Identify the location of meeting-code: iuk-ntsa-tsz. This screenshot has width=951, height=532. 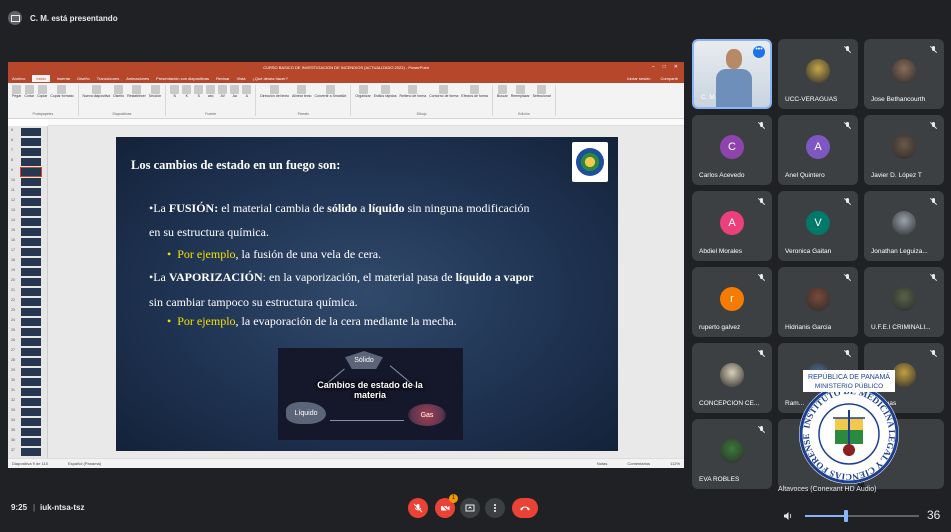
(62, 507).